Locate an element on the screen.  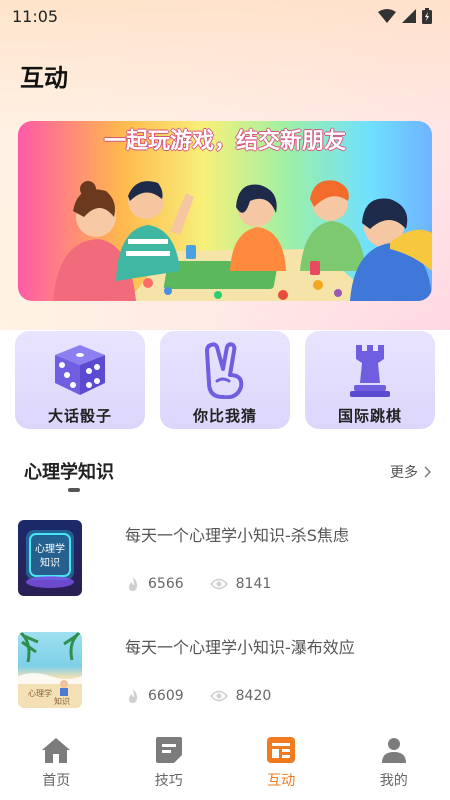
section-title-indicator is located at coordinates (74, 490).